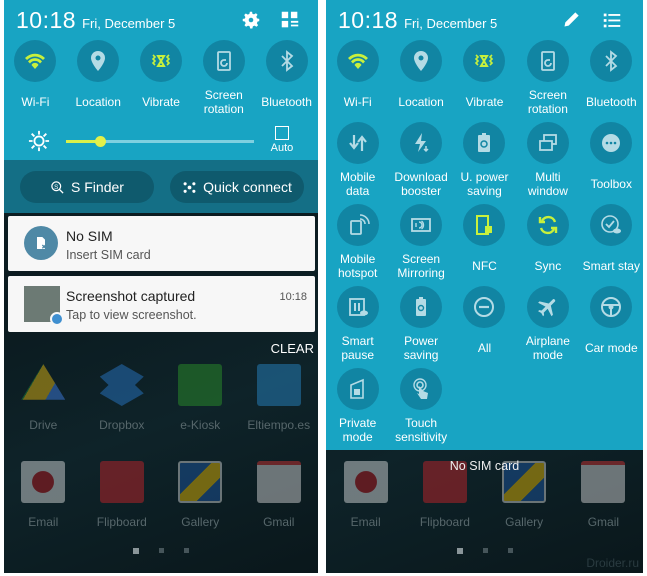 This screenshot has height=576, width=647. I want to click on toggle-touch-sensitivity: Touch sensitivity, so click(420, 406).